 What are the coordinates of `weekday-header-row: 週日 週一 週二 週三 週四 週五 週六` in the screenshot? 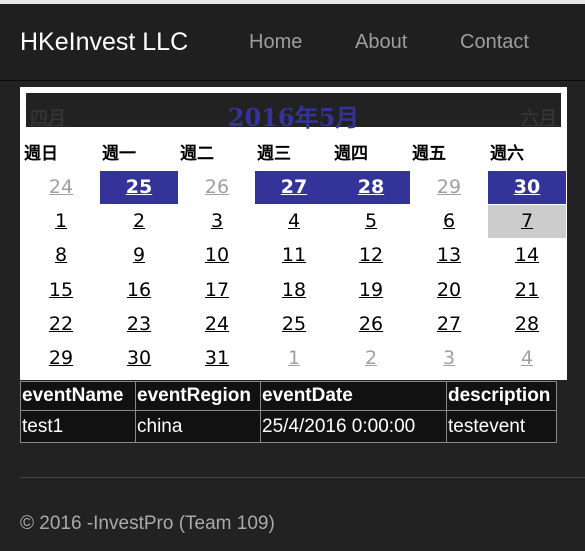 It's located at (293, 154).